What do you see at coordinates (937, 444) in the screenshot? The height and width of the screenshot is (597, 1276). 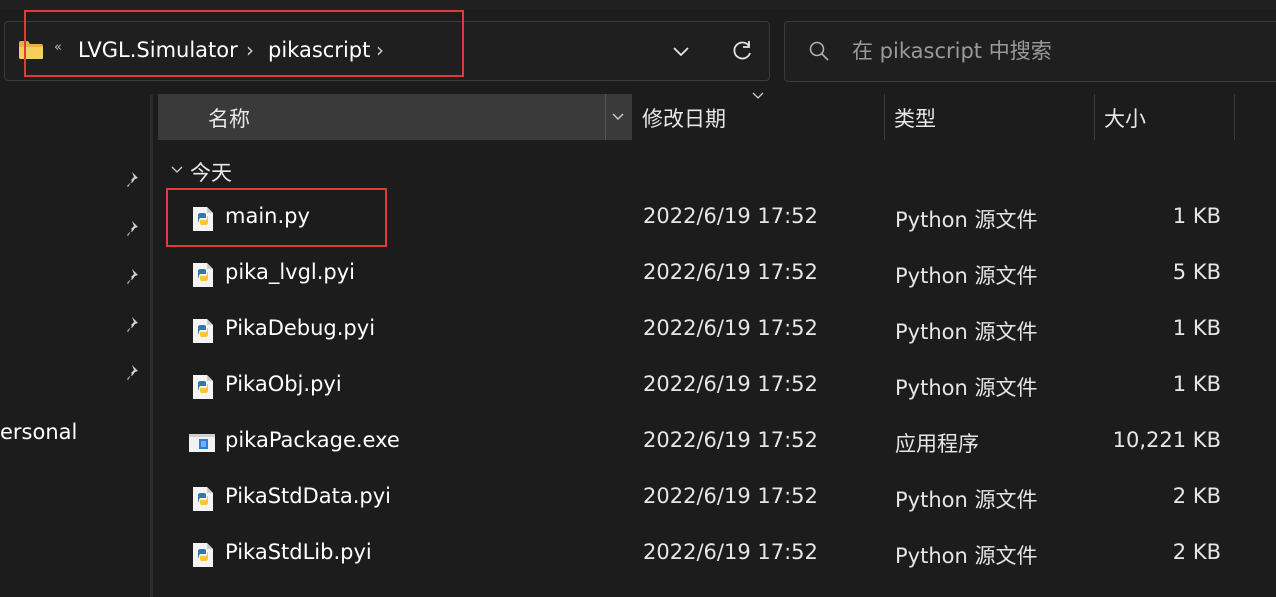 I see `file-type: 应用程序` at bounding box center [937, 444].